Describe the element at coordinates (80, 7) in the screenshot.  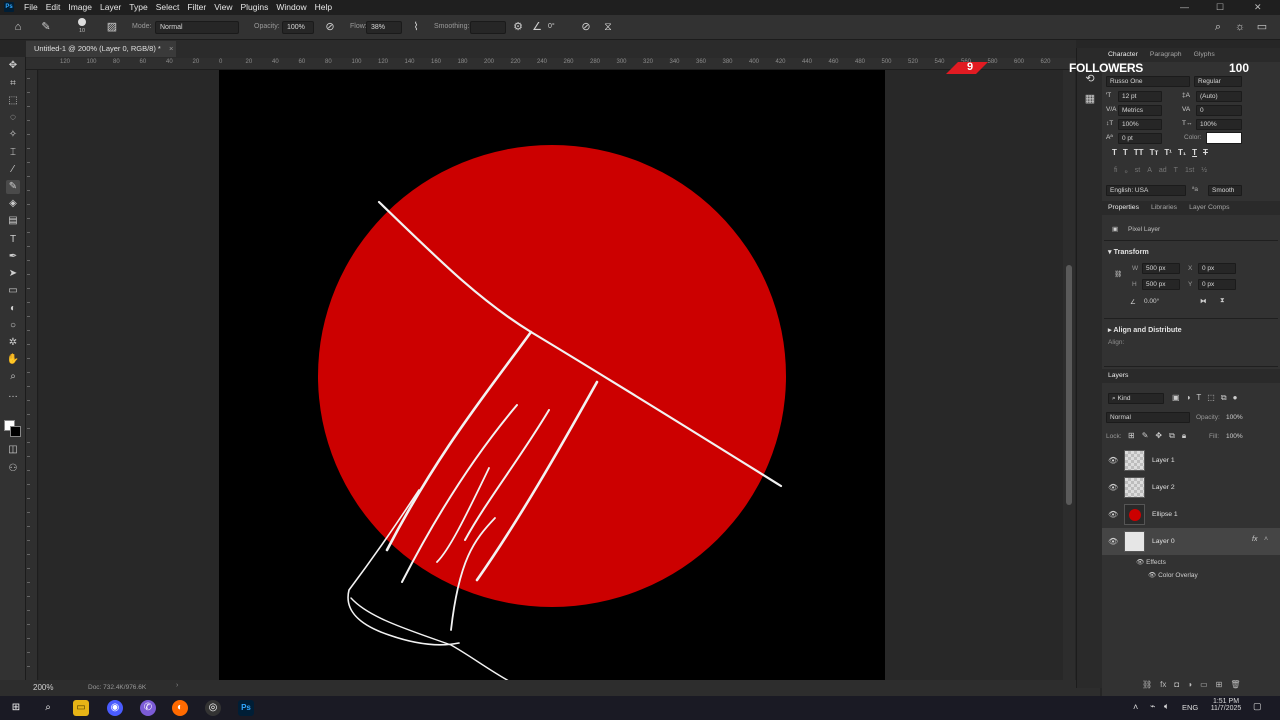
I see `menu-image: Image` at that location.